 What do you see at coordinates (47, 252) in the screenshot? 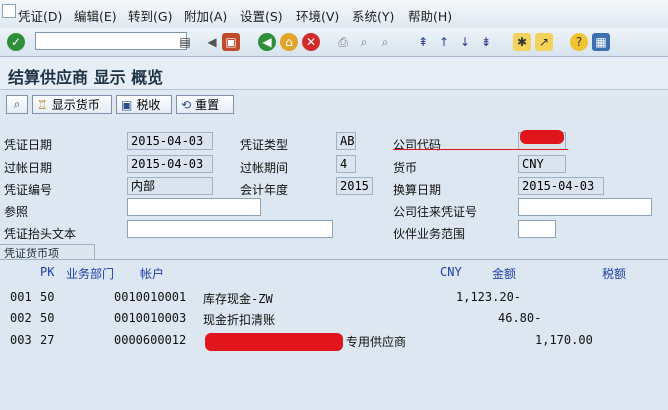
I see `items-tab: 凭证货币项` at bounding box center [47, 252].